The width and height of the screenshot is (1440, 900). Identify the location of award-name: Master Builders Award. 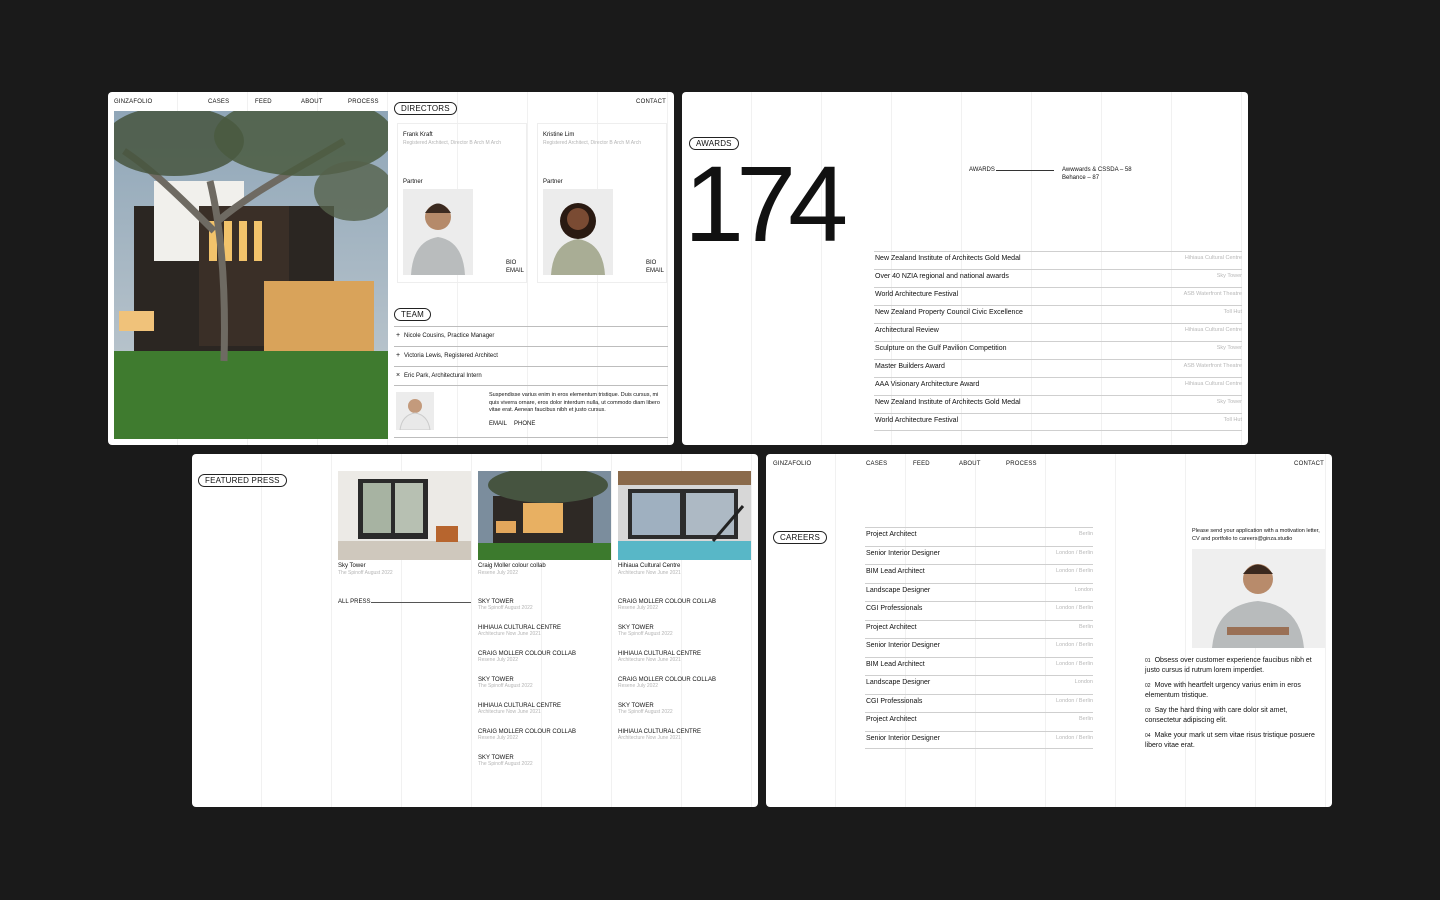
(910, 366).